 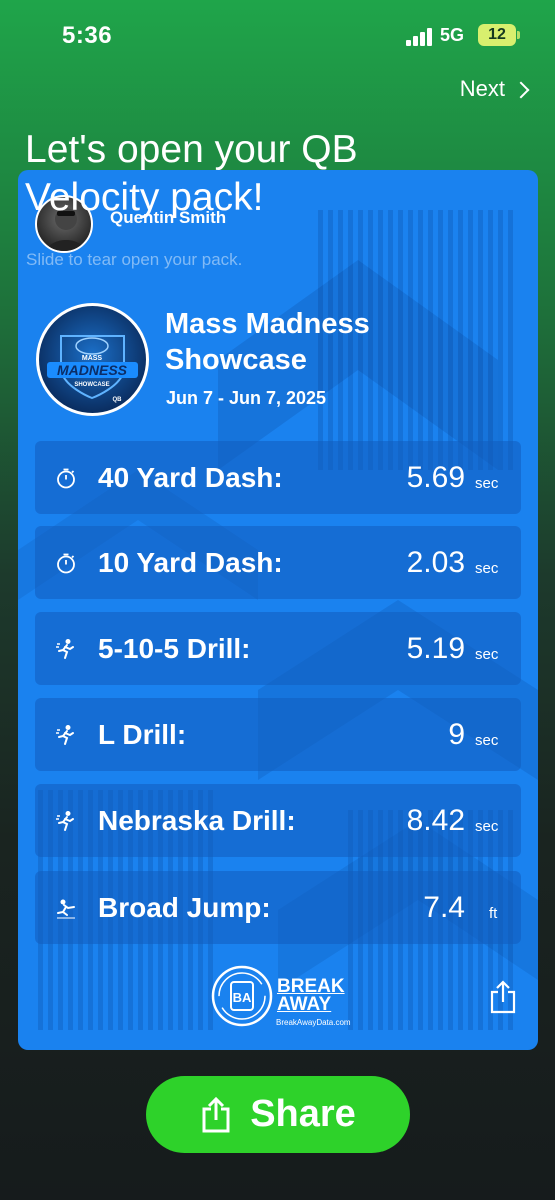 I want to click on next-label: Next, so click(x=482, y=88).